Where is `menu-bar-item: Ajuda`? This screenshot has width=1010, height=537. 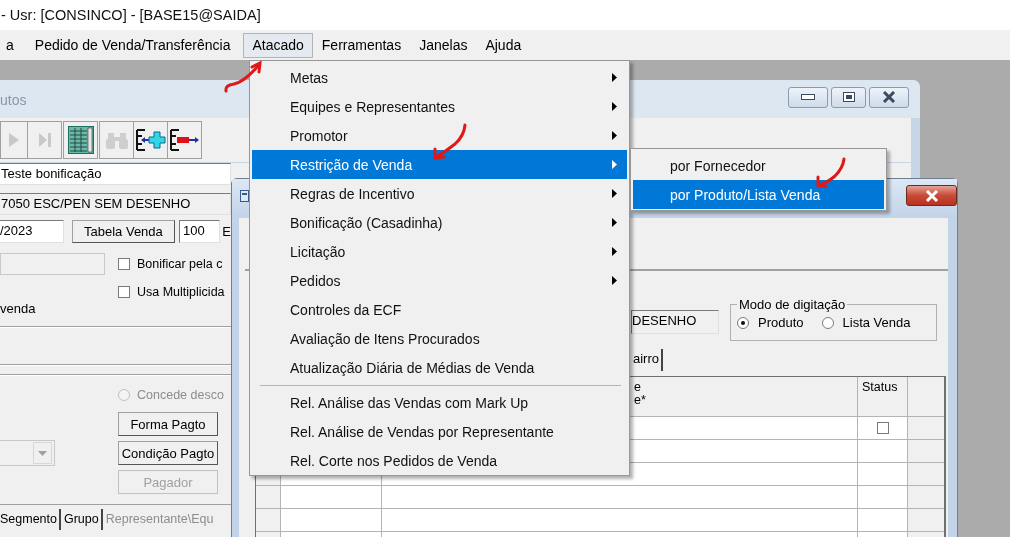
menu-bar-item: Ajuda is located at coordinates (503, 45).